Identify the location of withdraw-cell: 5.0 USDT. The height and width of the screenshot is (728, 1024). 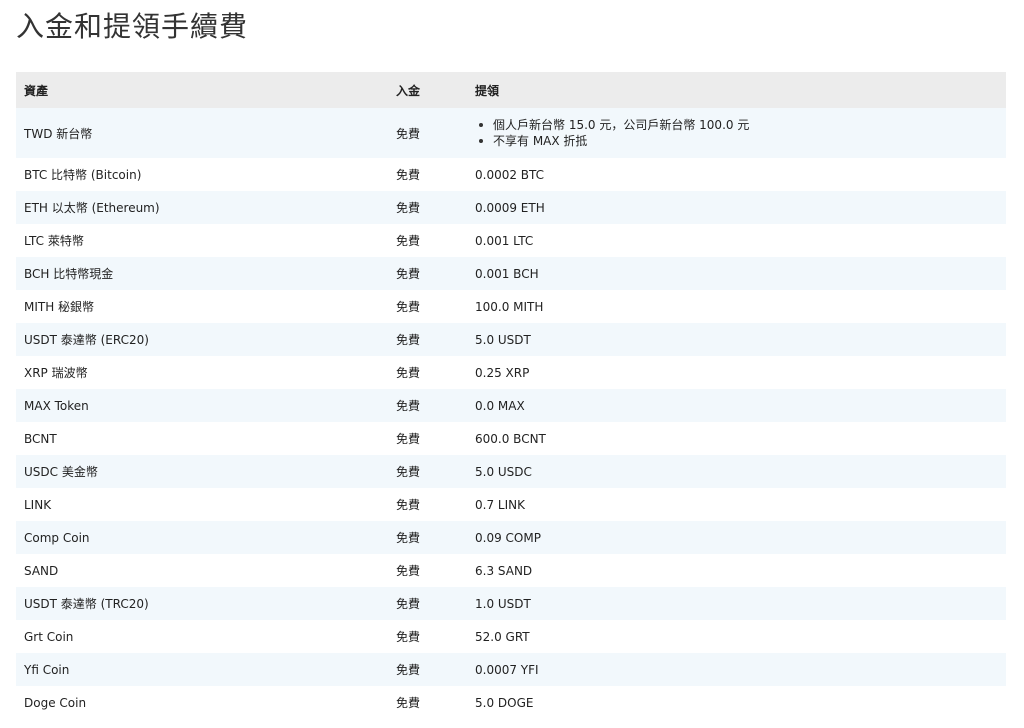
(503, 339).